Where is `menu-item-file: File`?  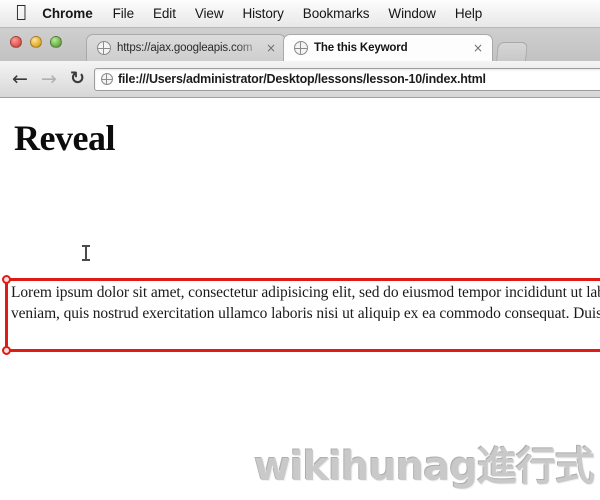 menu-item-file: File is located at coordinates (123, 13).